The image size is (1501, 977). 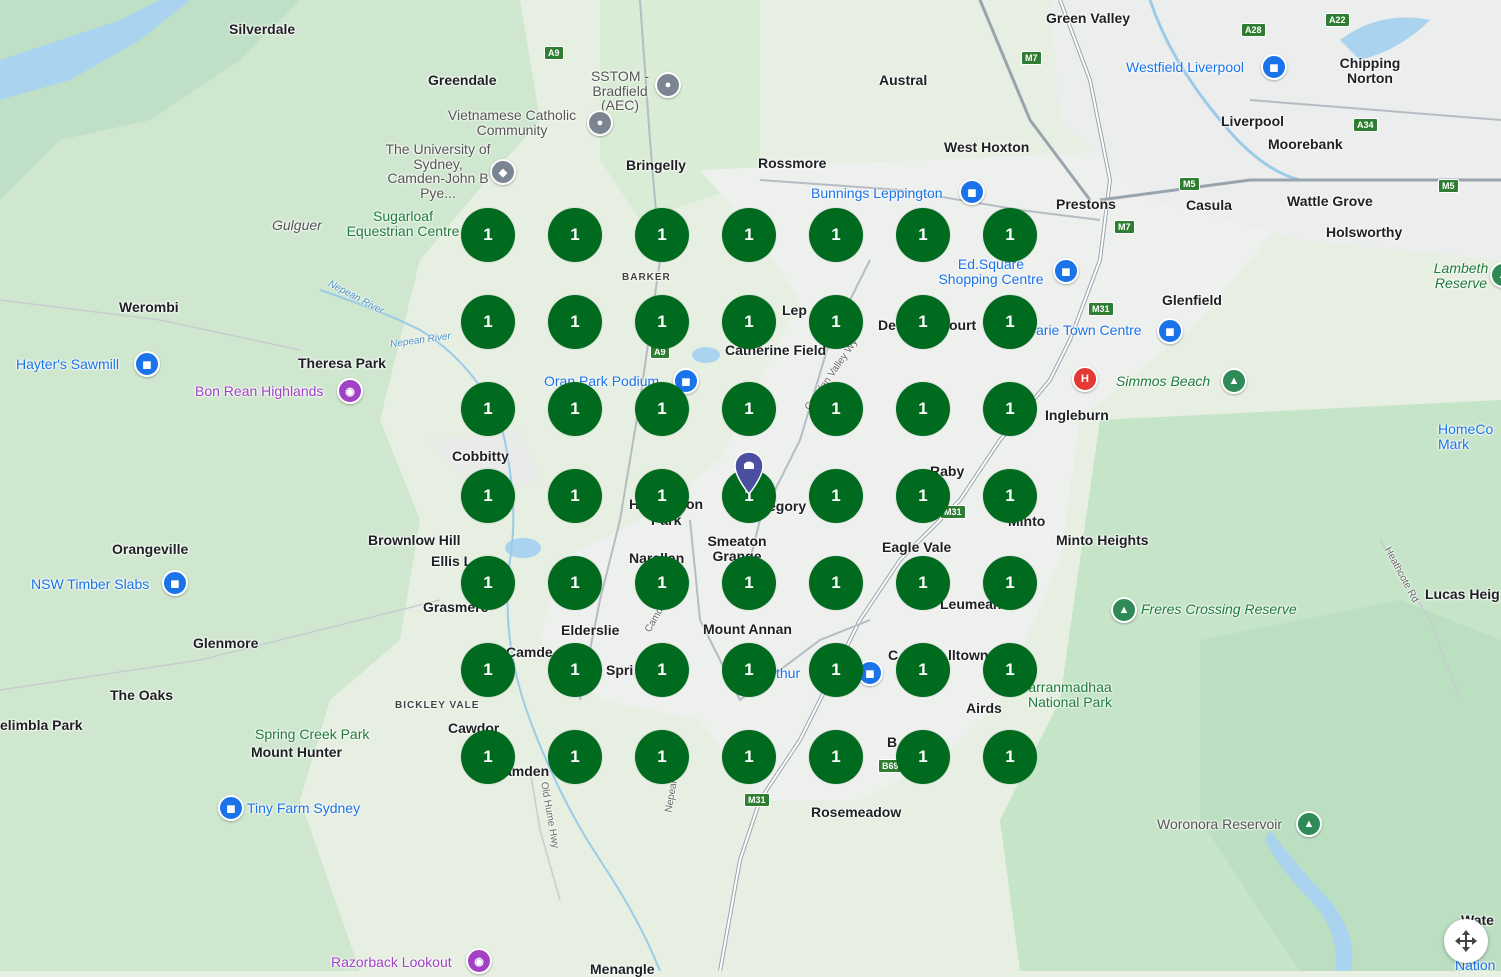 I want to click on poi-label: Woronora Reservoir, so click(x=1219, y=824).